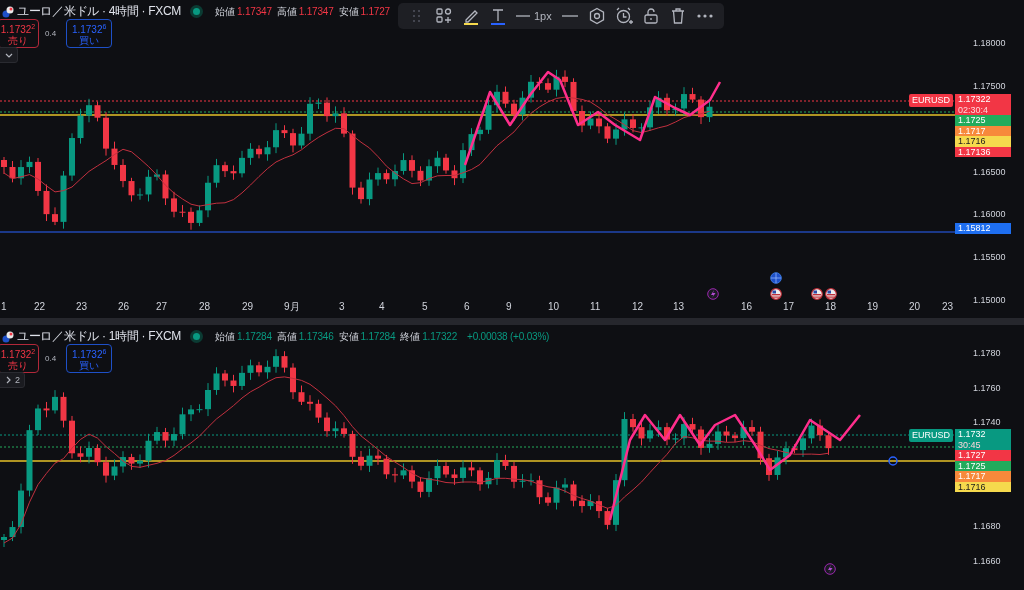 The width and height of the screenshot is (1024, 590). Describe the element at coordinates (534, 16) in the screenshot. I see `line-width-button: 1px` at that location.